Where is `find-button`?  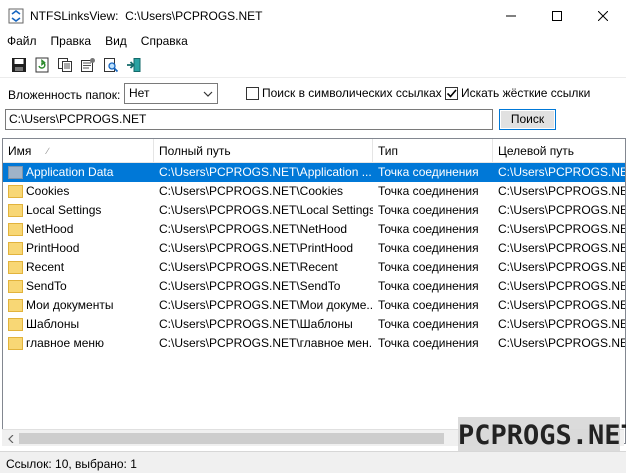 find-button is located at coordinates (111, 65).